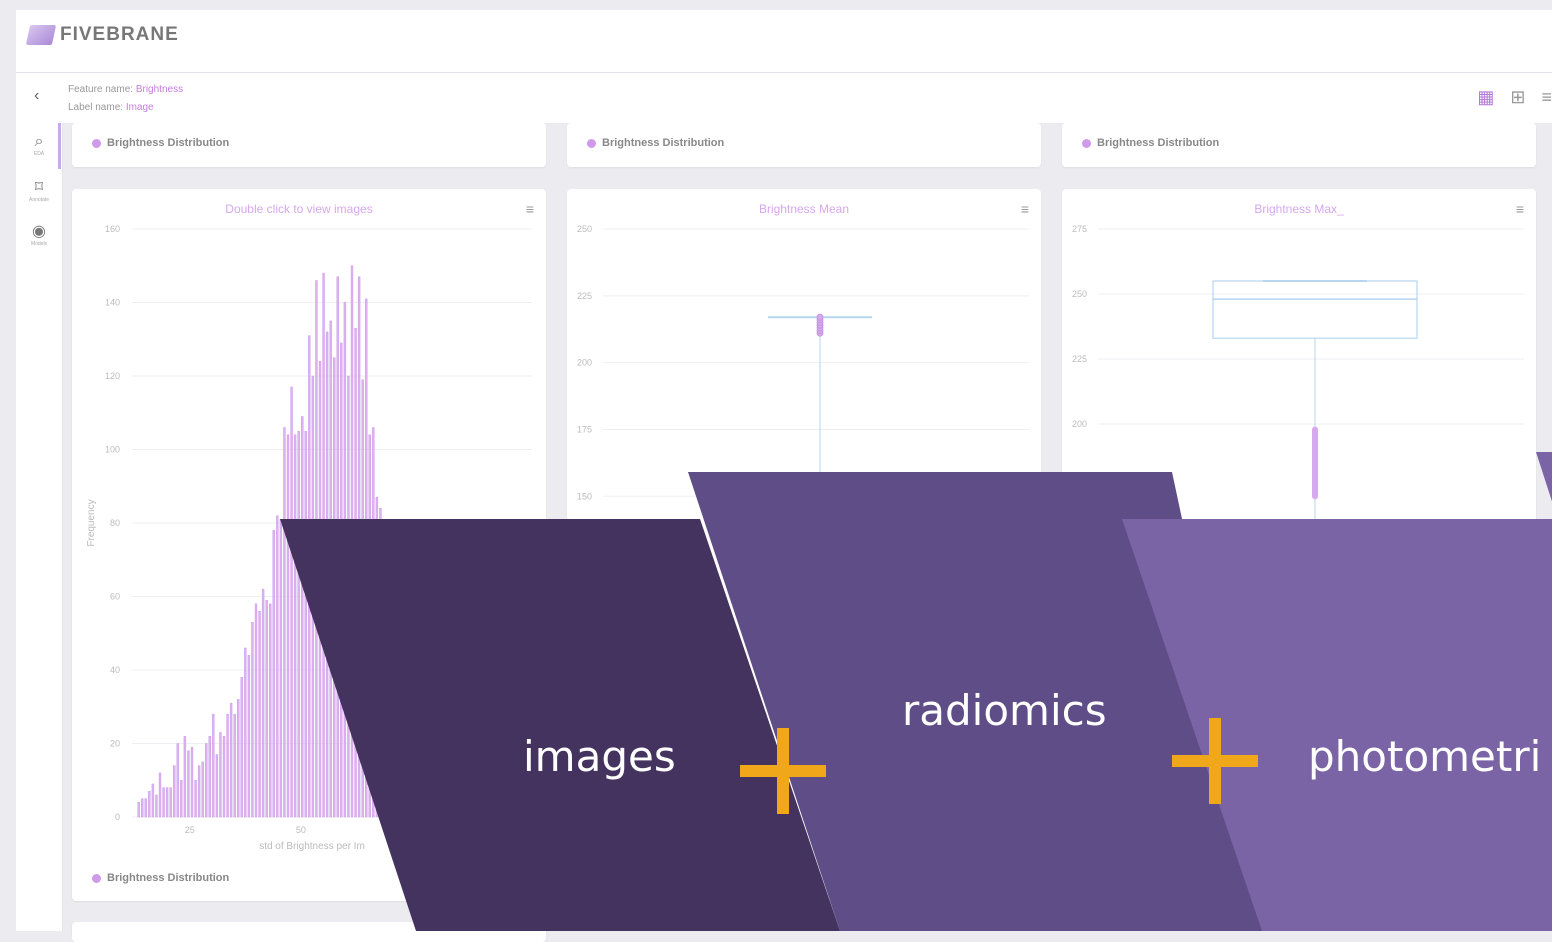 This screenshot has width=1552, height=942. I want to click on overlay-word-images: images, so click(599, 756).